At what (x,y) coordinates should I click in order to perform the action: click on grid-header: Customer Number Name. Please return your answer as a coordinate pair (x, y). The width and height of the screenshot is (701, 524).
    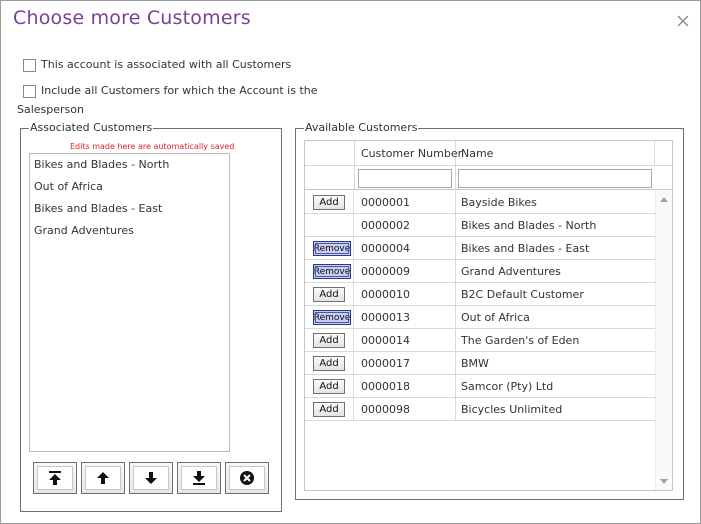
    Looking at the image, I should click on (488, 153).